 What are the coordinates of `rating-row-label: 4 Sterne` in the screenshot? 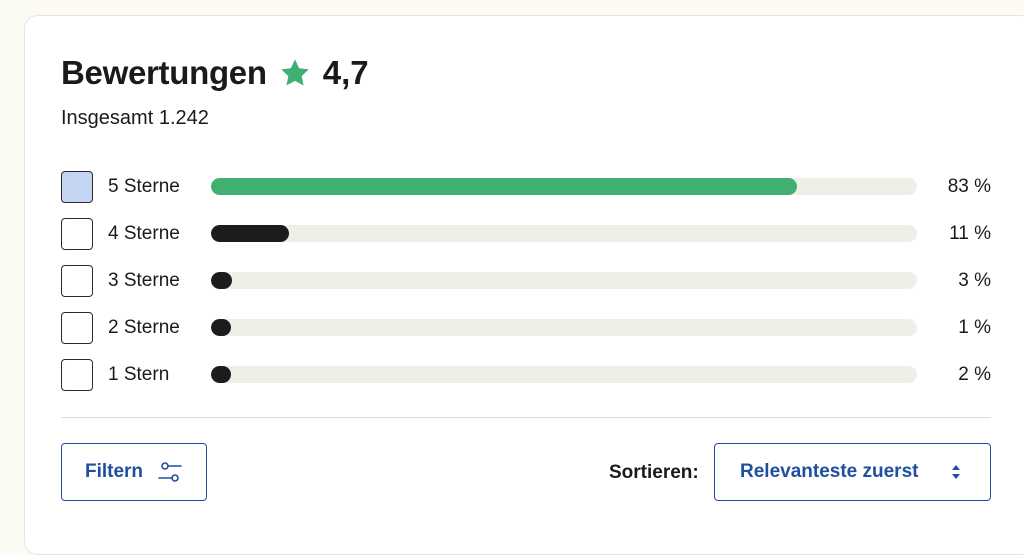 It's located at (144, 233).